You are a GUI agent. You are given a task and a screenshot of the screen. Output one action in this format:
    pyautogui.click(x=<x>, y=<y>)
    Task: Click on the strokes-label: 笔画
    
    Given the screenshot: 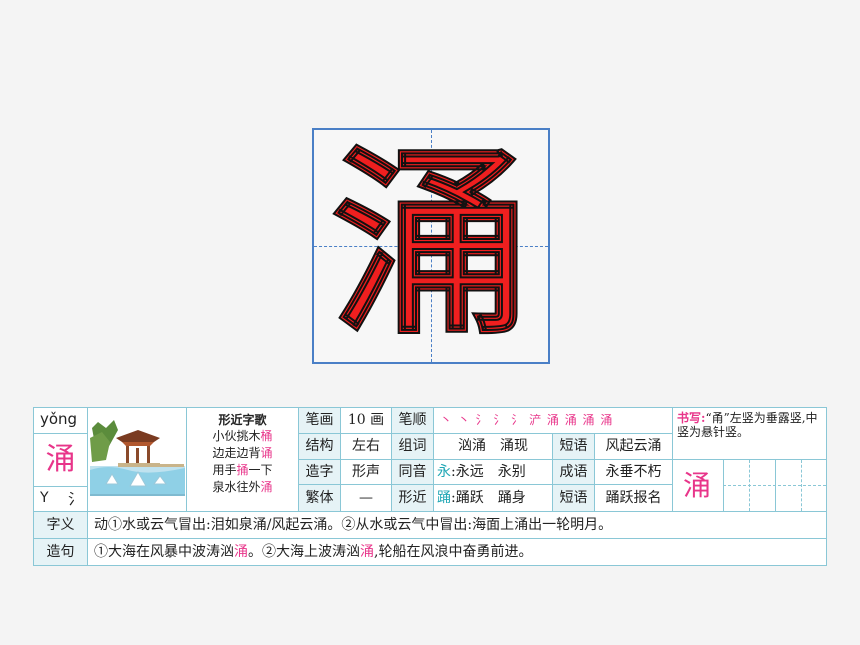 What is the action you would take?
    pyautogui.click(x=319, y=421)
    